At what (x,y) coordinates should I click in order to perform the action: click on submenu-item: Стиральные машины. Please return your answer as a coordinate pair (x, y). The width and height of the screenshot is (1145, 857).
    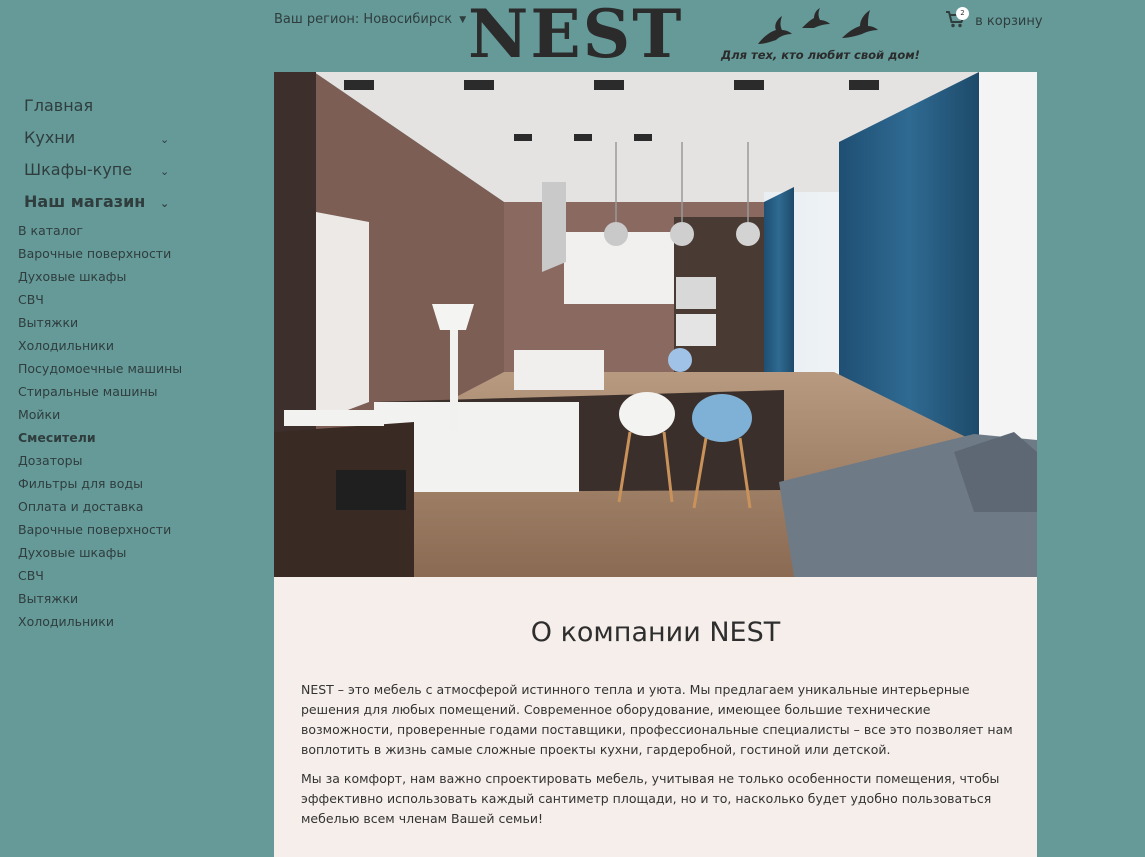
    Looking at the image, I should click on (130, 394).